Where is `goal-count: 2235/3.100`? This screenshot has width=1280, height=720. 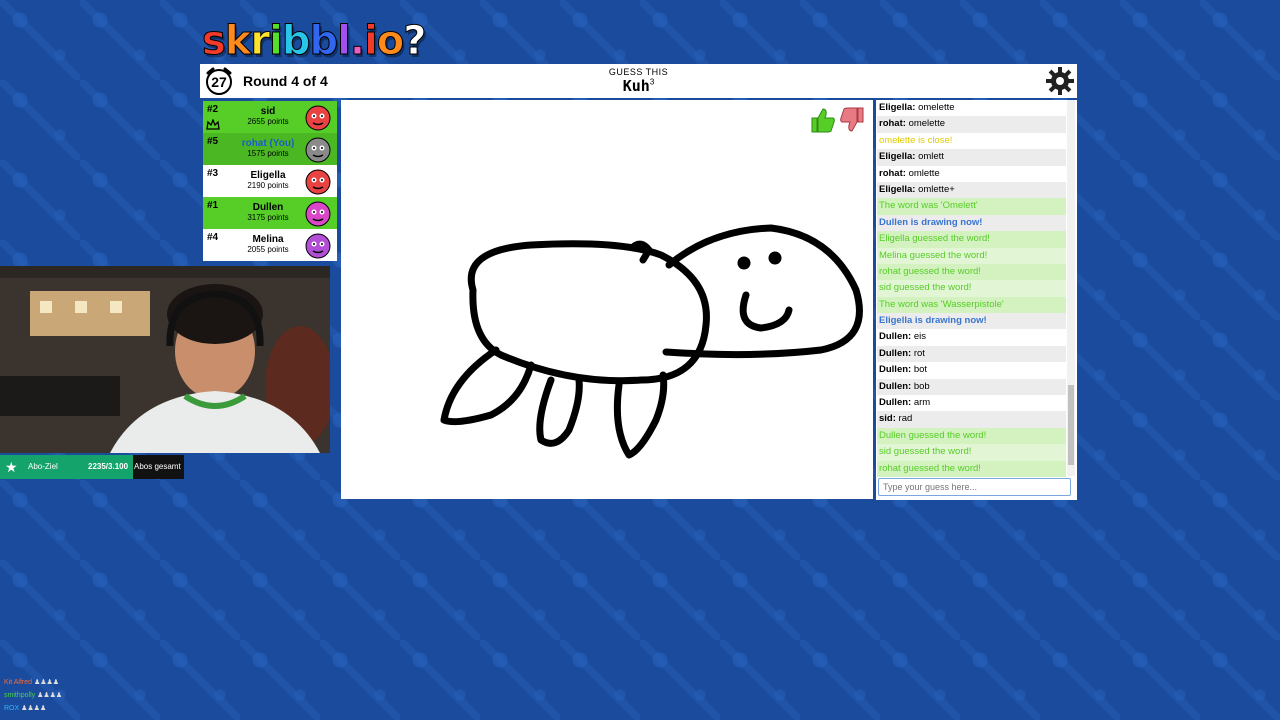
goal-count: 2235/3.100 is located at coordinates (108, 466).